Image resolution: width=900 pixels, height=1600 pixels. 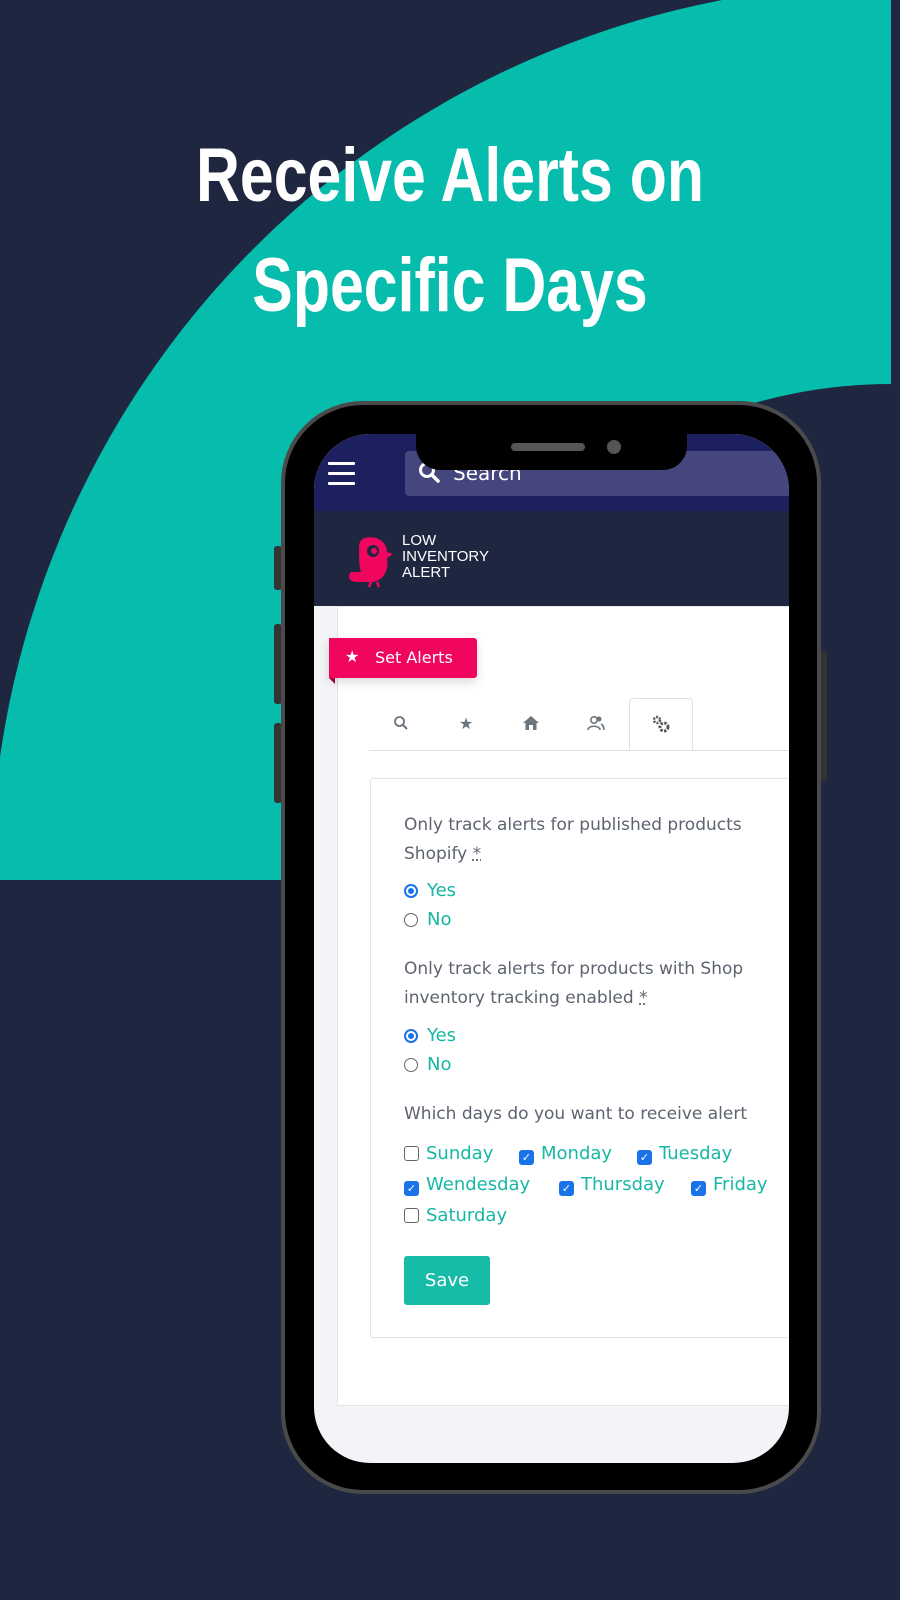 What do you see at coordinates (449, 175) in the screenshot?
I see `headline-line-1: Receive Alerts on` at bounding box center [449, 175].